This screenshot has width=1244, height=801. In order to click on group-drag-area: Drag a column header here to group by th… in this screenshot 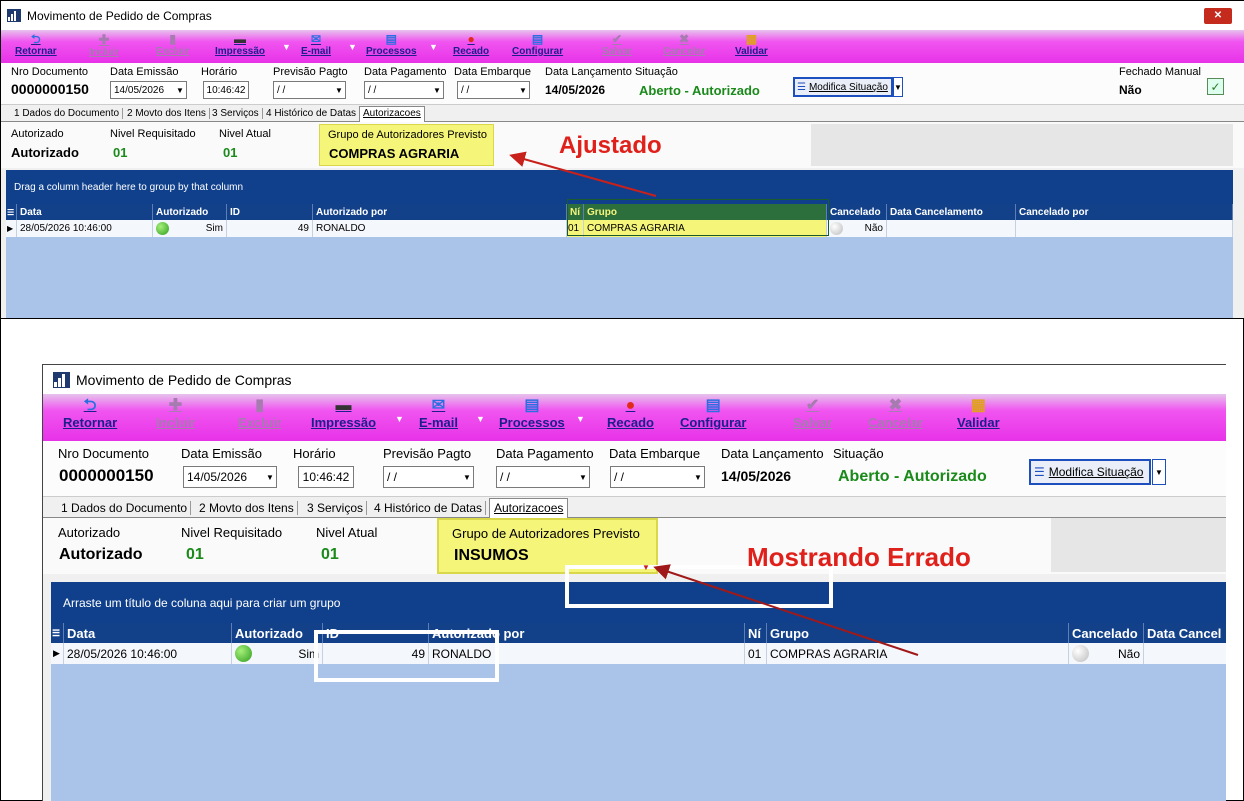, I will do `click(619, 187)`.